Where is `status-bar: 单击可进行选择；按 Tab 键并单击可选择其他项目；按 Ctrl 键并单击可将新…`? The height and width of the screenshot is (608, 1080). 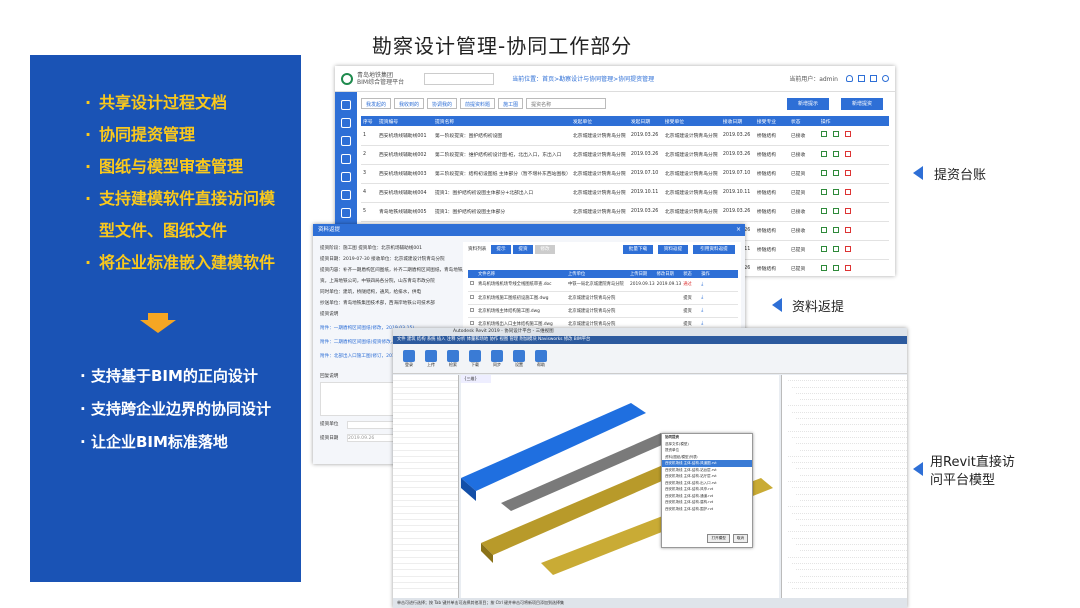 status-bar: 单击可进行选择；按 Tab 键并单击可选择其他项目；按 Ctrl 键并单击可将新… is located at coordinates (650, 603).